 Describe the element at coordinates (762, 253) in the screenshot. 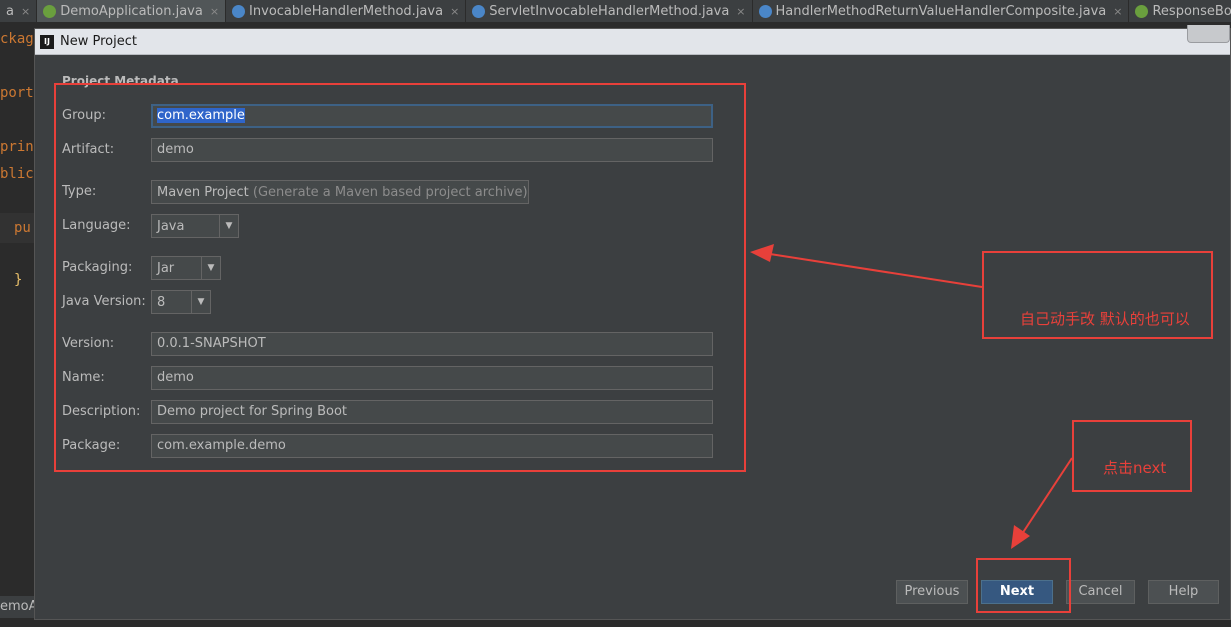

I see `arrow-head-metadata` at that location.